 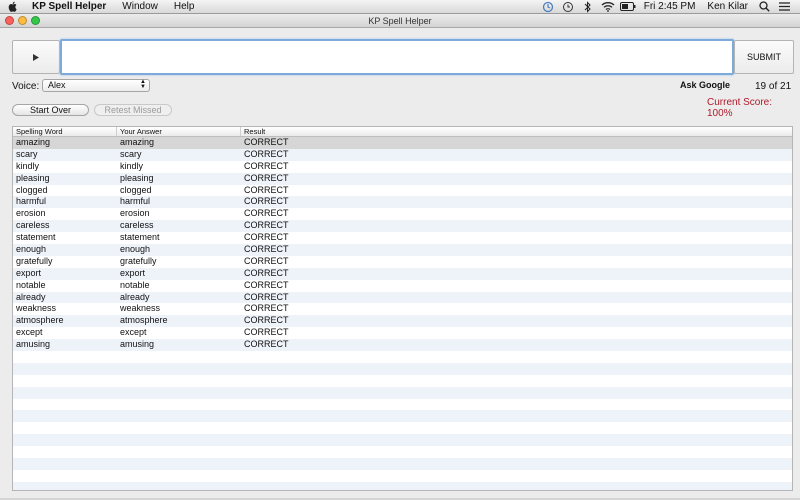 What do you see at coordinates (27, 153) in the screenshot?
I see `cell-spelling-word: scary` at bounding box center [27, 153].